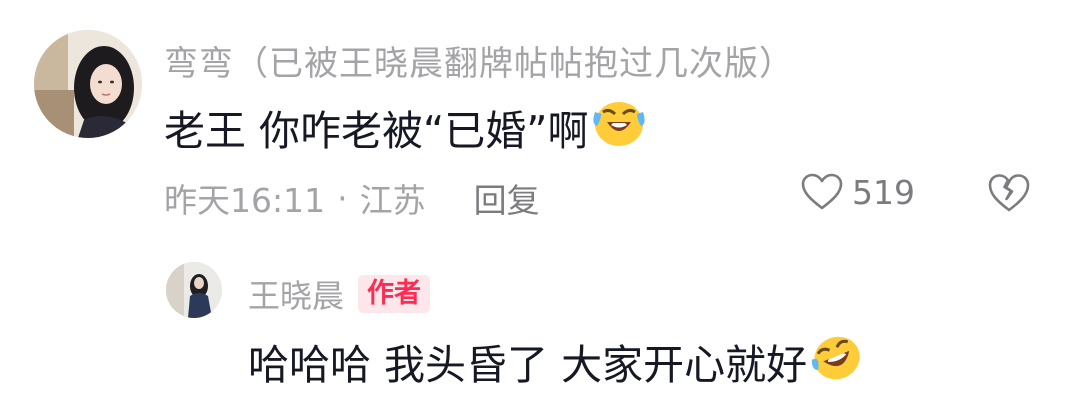 This screenshot has width=1088, height=405. I want to click on reply-text: 哈哈哈 我头昏了 大家开心就好, so click(556, 361).